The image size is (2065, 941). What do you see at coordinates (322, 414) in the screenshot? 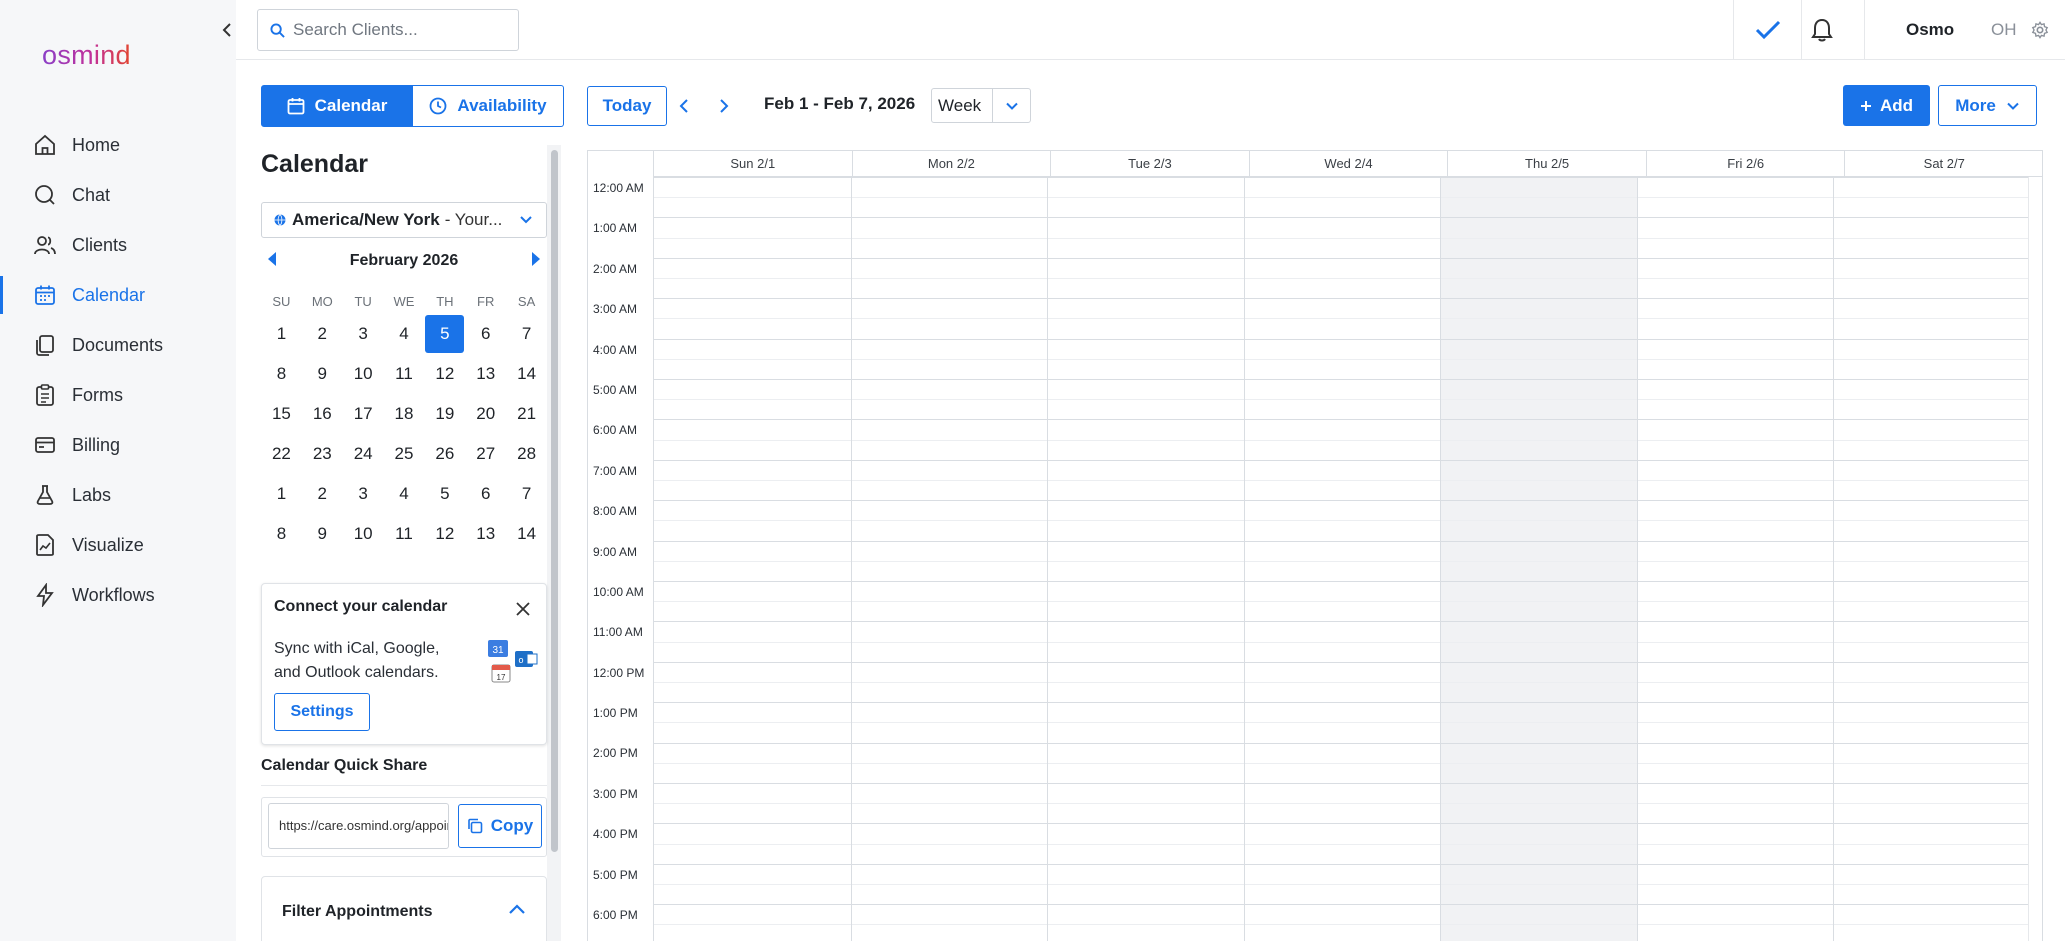
I see `mini-calendar-day: 16` at bounding box center [322, 414].